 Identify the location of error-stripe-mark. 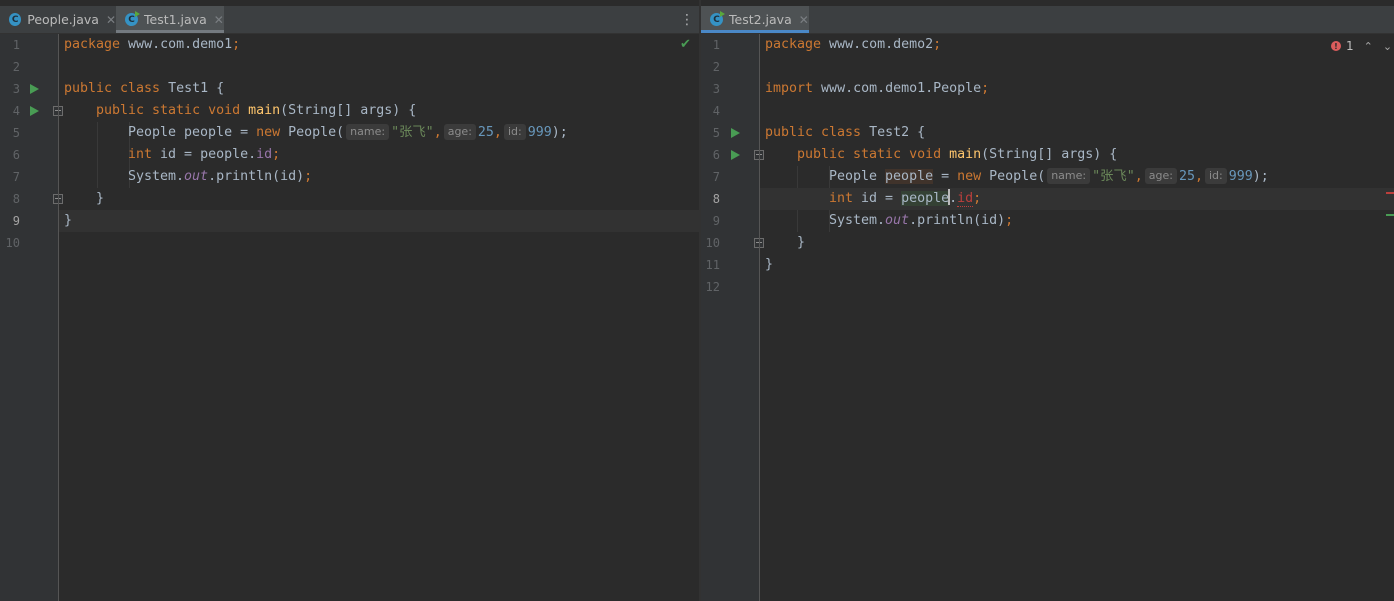
(1390, 193).